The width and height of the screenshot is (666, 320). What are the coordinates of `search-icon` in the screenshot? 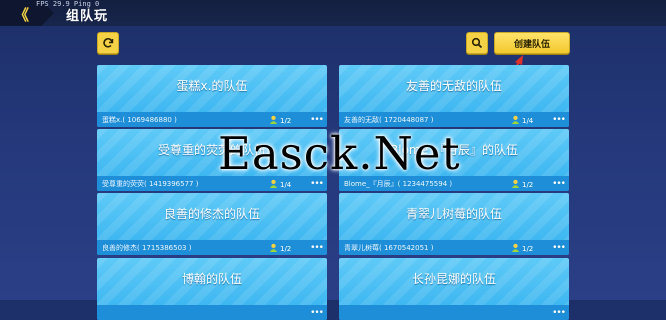 It's located at (477, 43).